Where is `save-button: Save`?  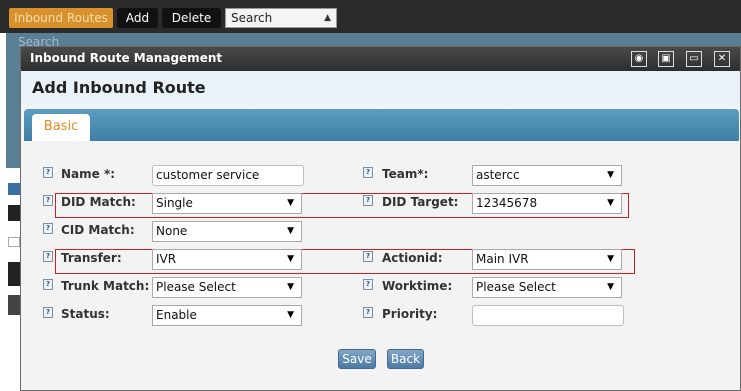
save-button: Save is located at coordinates (357, 359).